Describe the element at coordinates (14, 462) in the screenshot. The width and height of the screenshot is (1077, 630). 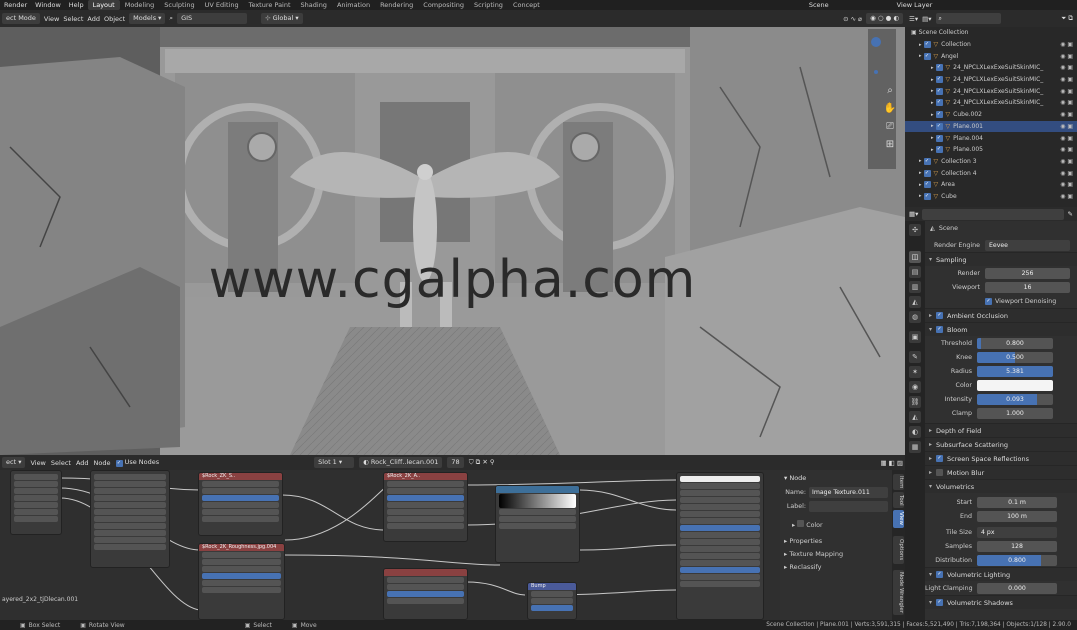
I see `editor-type-dropdown: ect ▾` at that location.